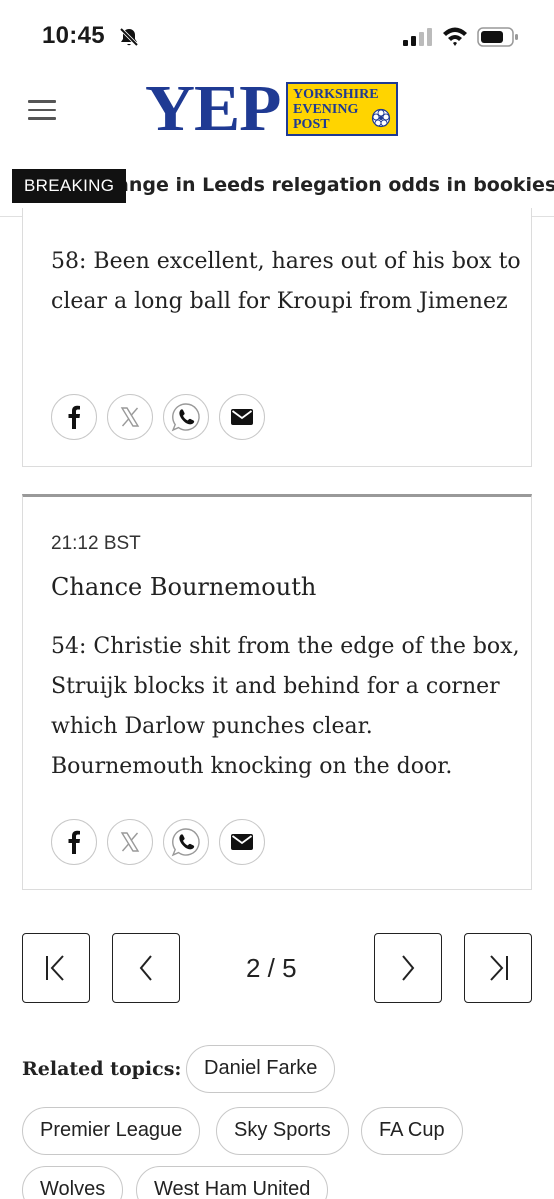 The width and height of the screenshot is (554, 1199). I want to click on pagination: 2 / 5, so click(277, 968).